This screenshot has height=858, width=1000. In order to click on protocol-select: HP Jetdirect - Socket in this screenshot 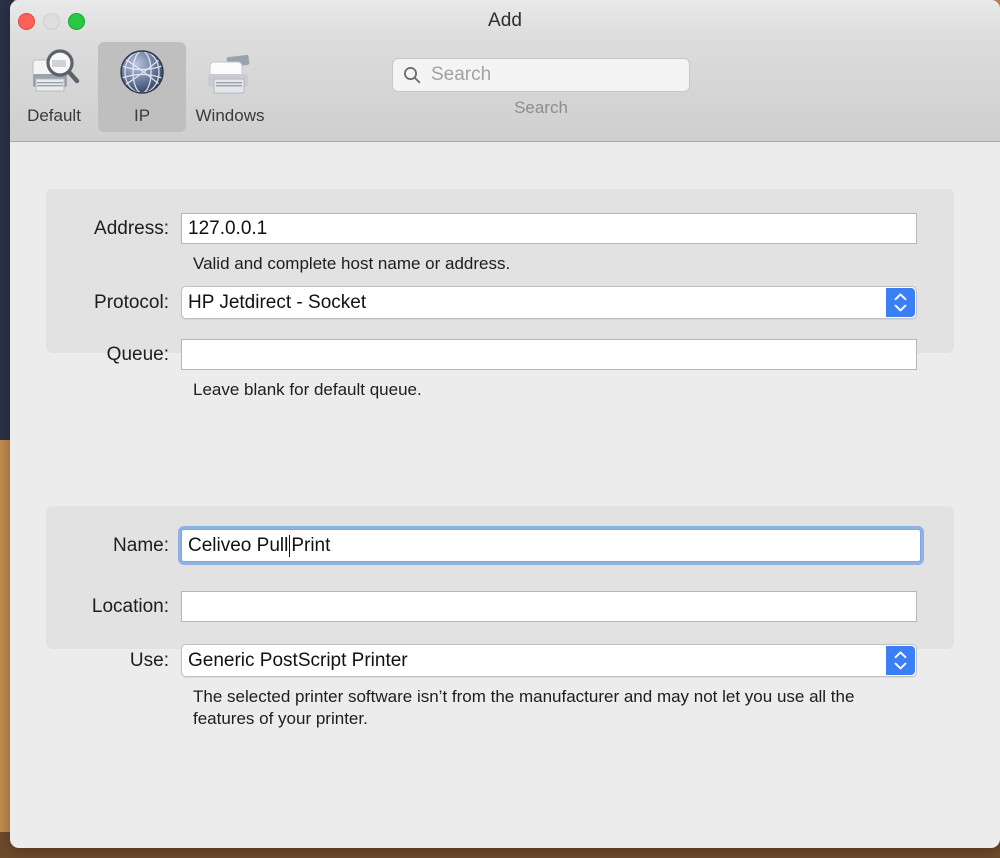, I will do `click(549, 302)`.